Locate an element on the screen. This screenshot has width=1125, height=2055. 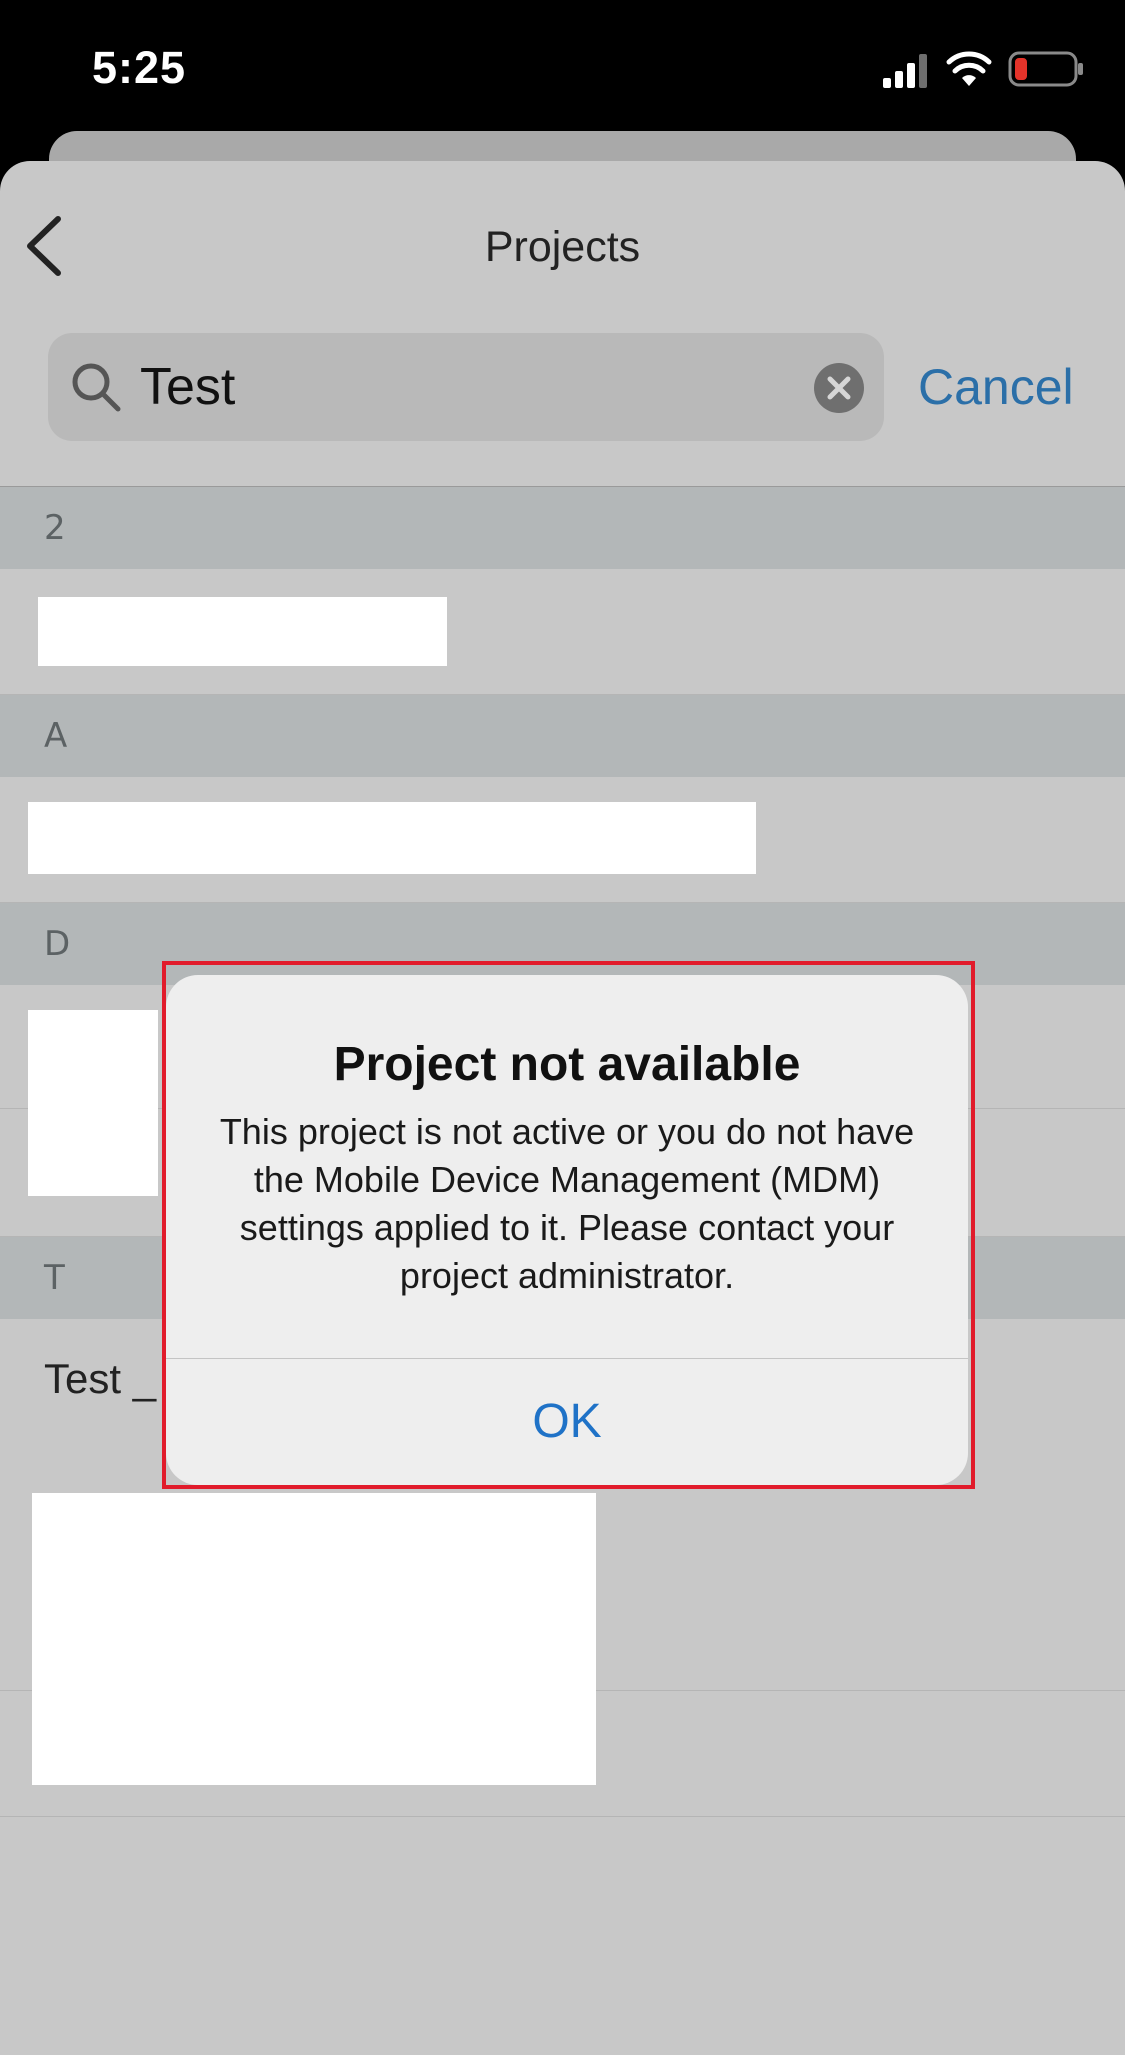
clear-icon is located at coordinates (839, 388).